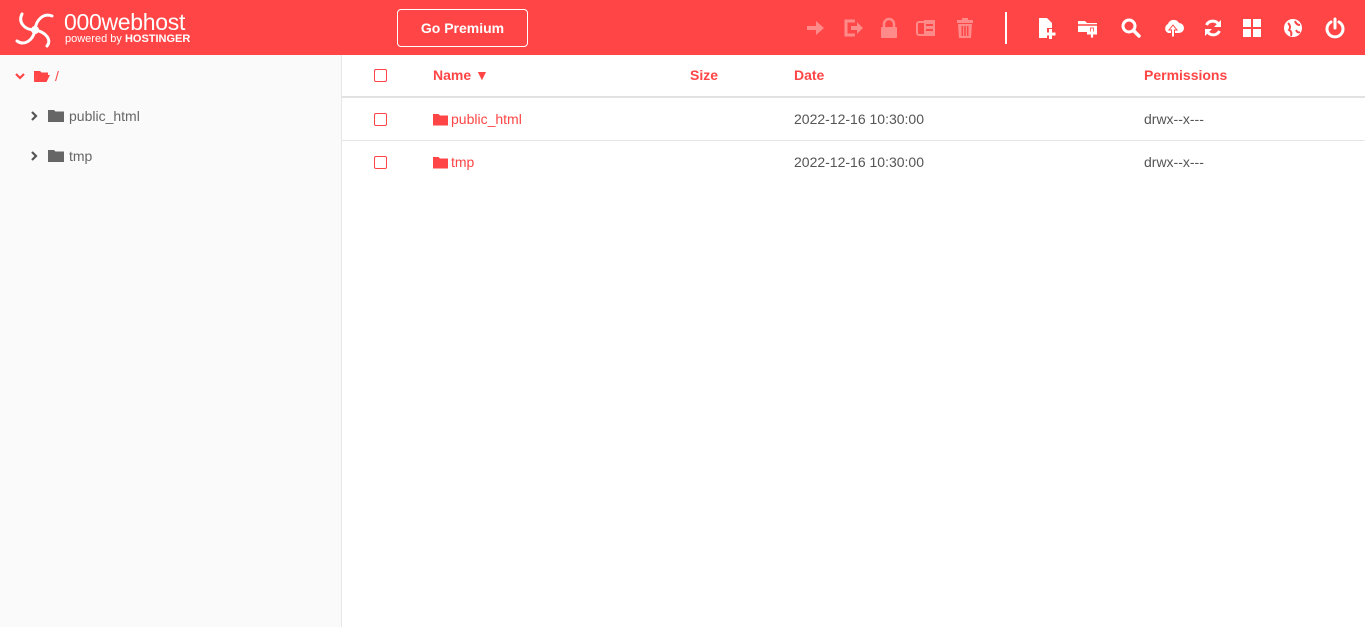  Describe the element at coordinates (1006, 28) in the screenshot. I see `toolbar-divider` at that location.